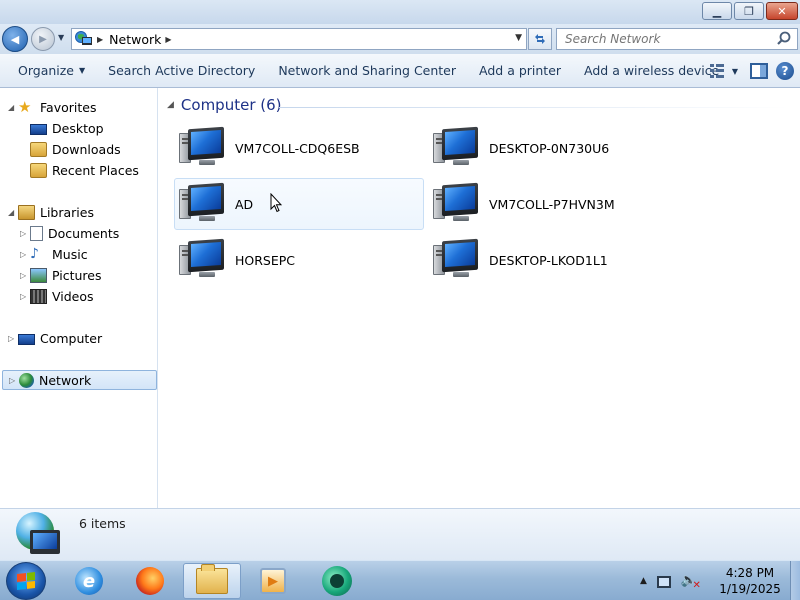  What do you see at coordinates (61, 275) in the screenshot?
I see `tree-item-pictures: ▷ Pictures` at bounding box center [61, 275].